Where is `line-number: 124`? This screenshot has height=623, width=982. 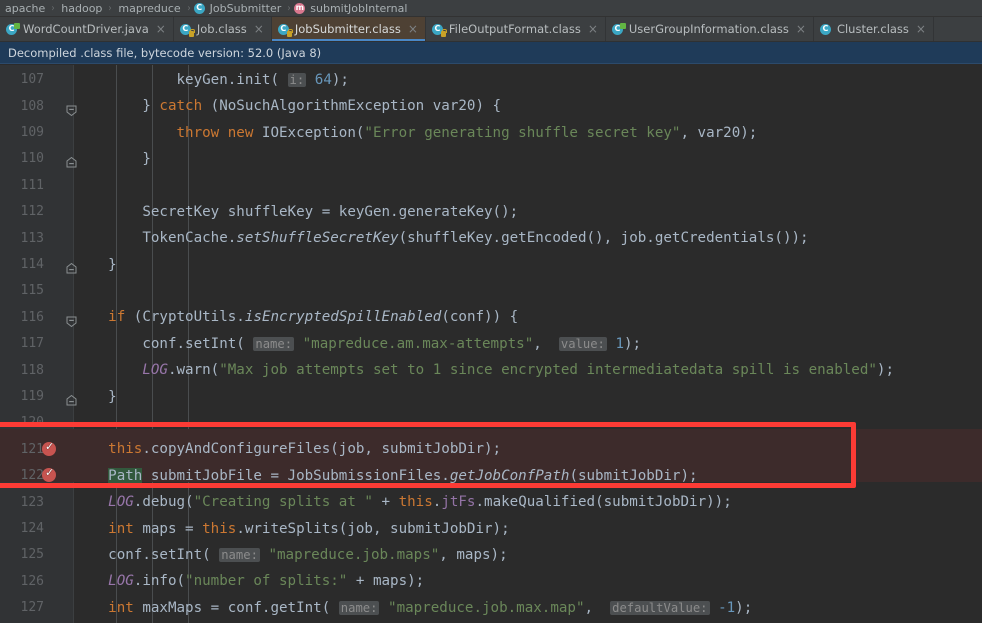 line-number: 124 is located at coordinates (32, 529).